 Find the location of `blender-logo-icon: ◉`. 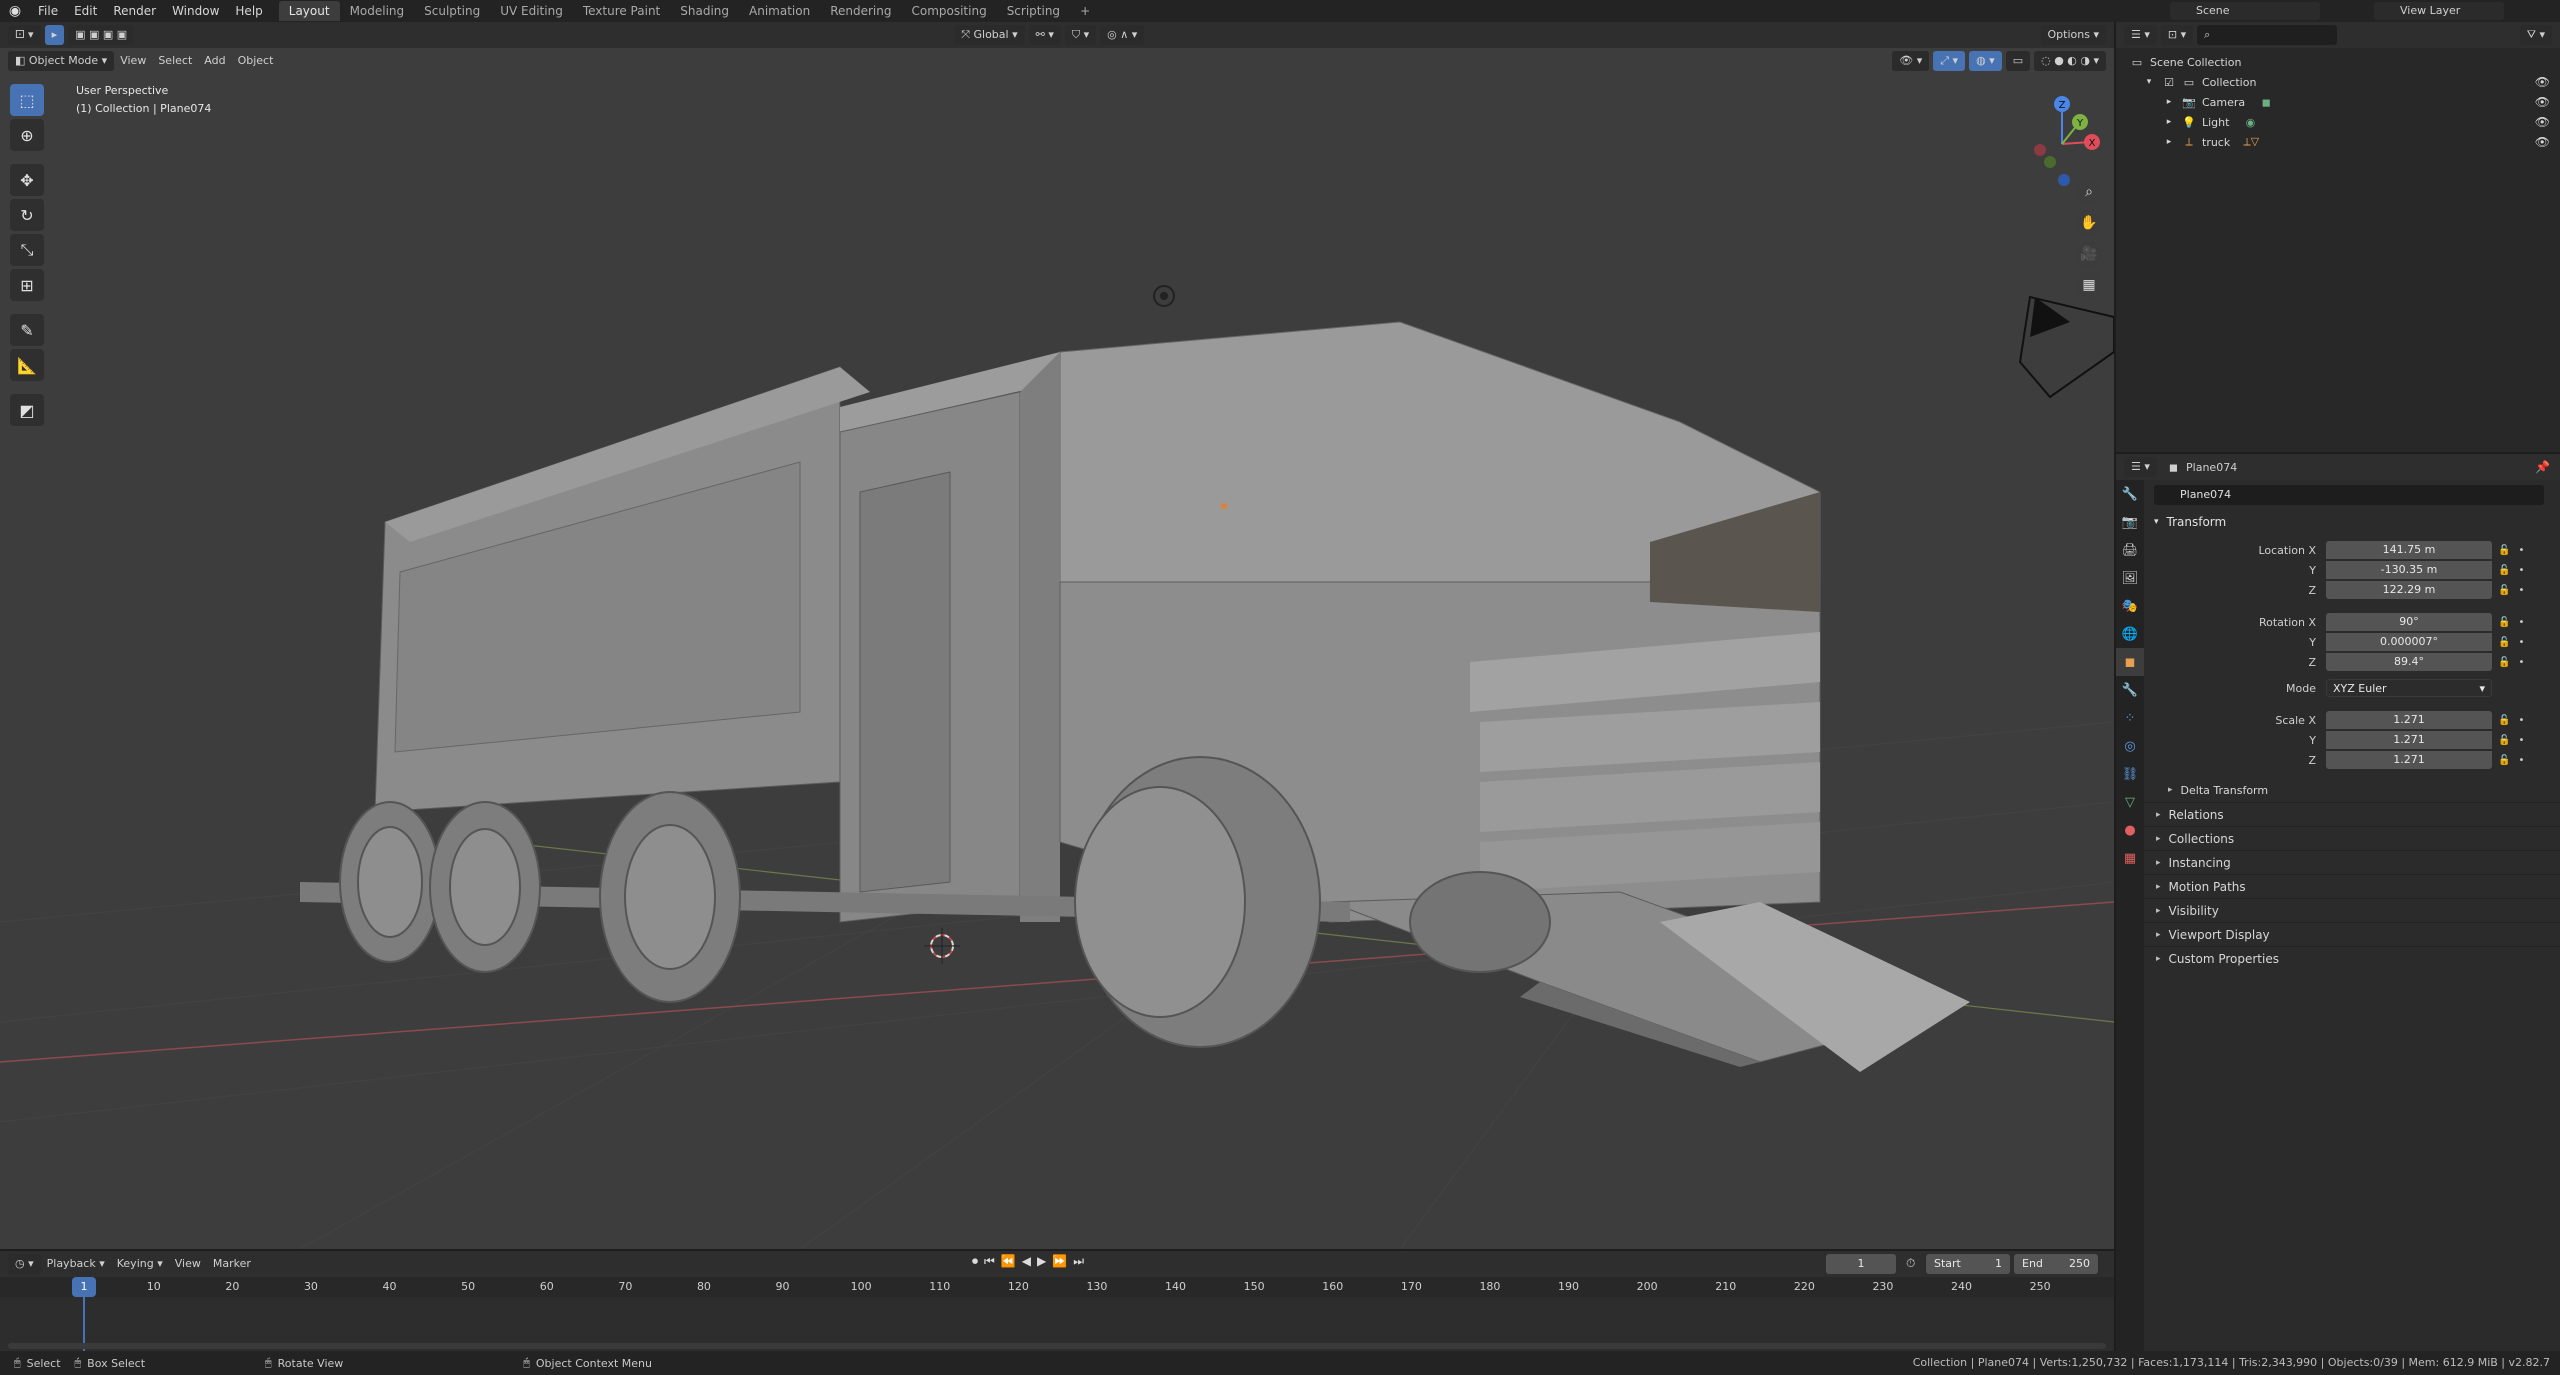

blender-logo-icon: ◉ is located at coordinates (15, 11).